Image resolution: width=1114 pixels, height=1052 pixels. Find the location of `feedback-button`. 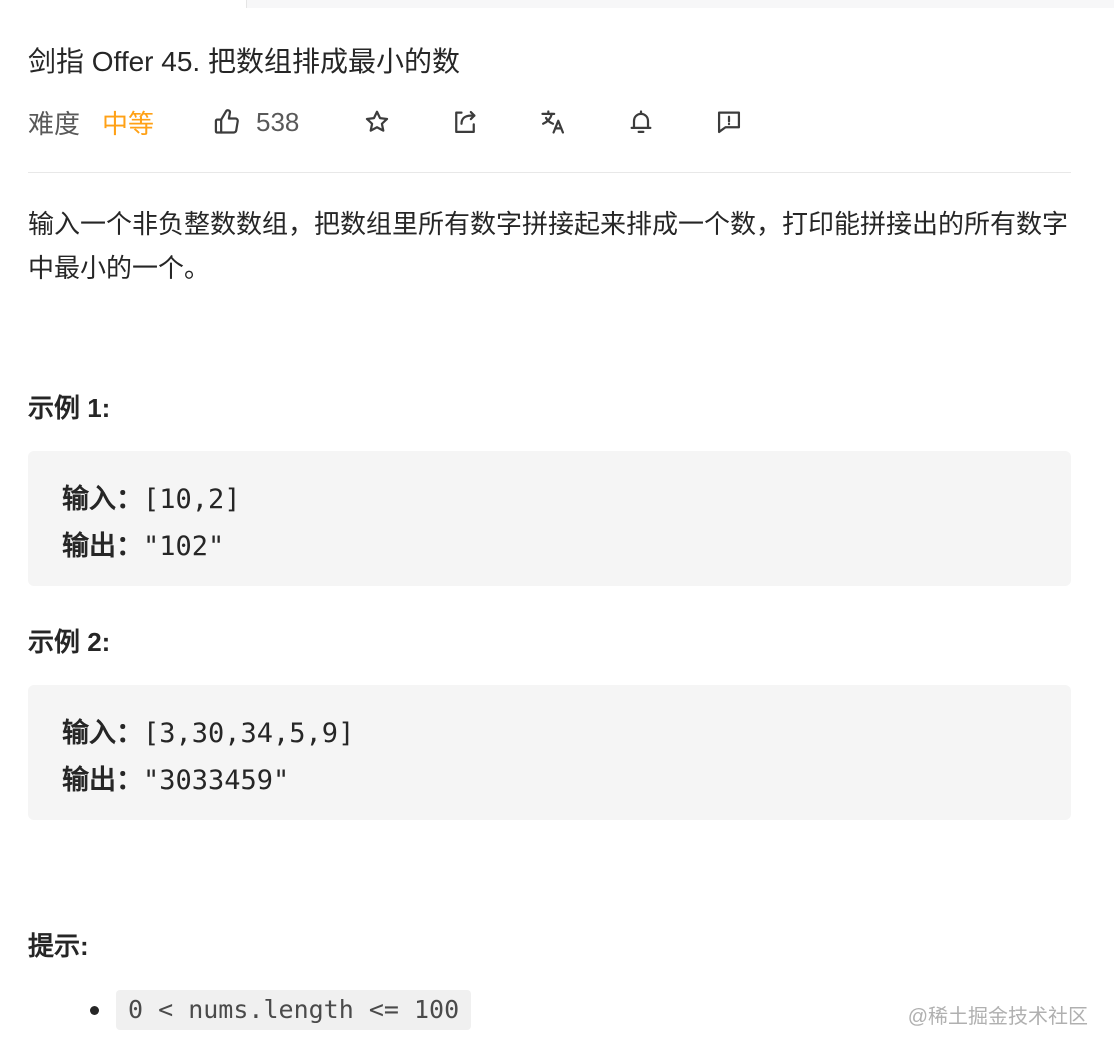

feedback-button is located at coordinates (729, 122).